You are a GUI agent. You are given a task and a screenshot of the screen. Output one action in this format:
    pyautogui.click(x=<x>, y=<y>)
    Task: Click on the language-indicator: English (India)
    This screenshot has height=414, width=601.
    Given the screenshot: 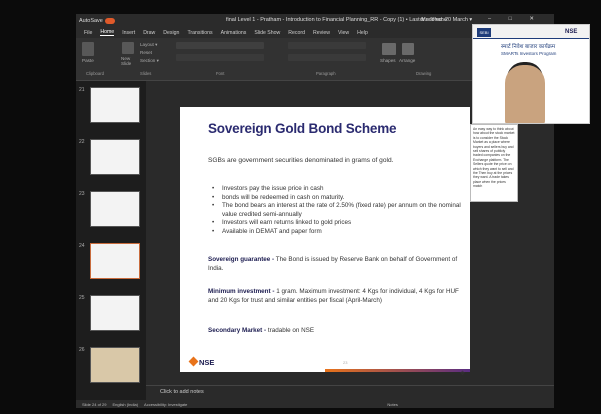 What is the action you would take?
    pyautogui.click(x=125, y=404)
    